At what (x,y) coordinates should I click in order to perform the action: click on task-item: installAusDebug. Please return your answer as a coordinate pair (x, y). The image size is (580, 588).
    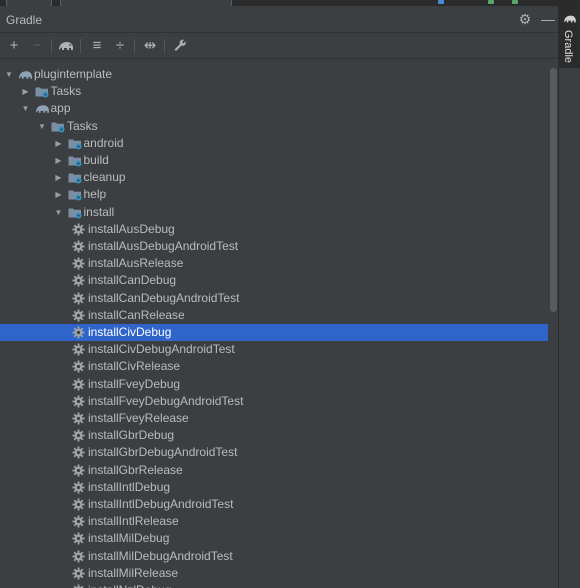
    Looking at the image, I should click on (274, 229).